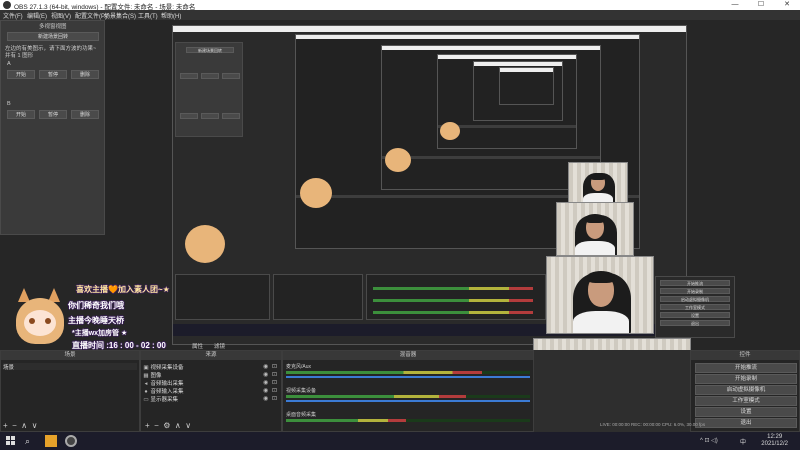 This screenshot has width=800, height=450. I want to click on system-tray-icons: ^ ⊡ ◁), so click(709, 440).